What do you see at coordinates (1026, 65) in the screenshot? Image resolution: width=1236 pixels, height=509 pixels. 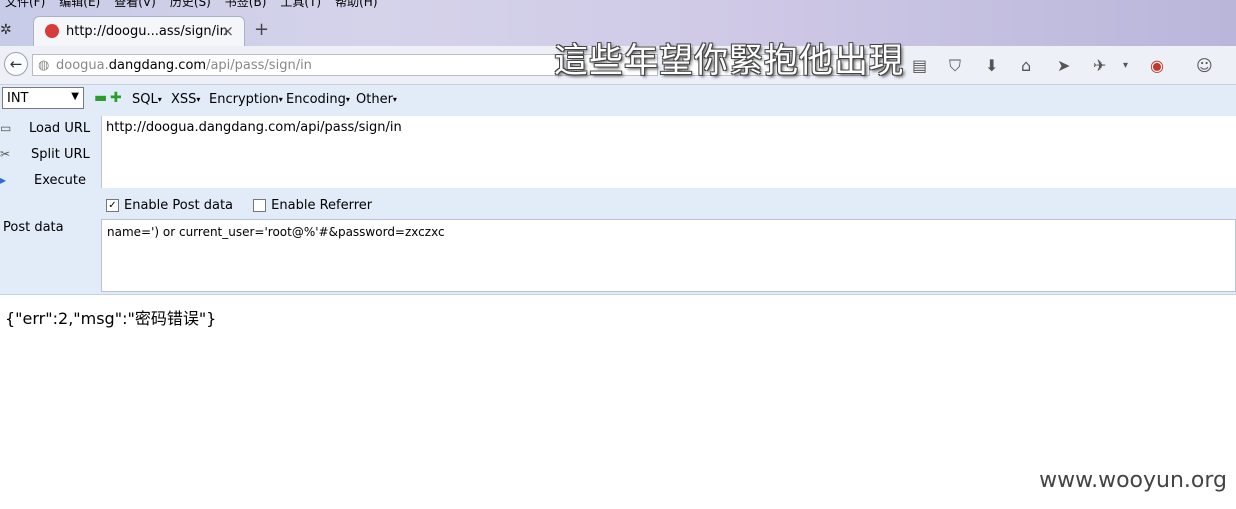 I see `home-icon: ⌂` at bounding box center [1026, 65].